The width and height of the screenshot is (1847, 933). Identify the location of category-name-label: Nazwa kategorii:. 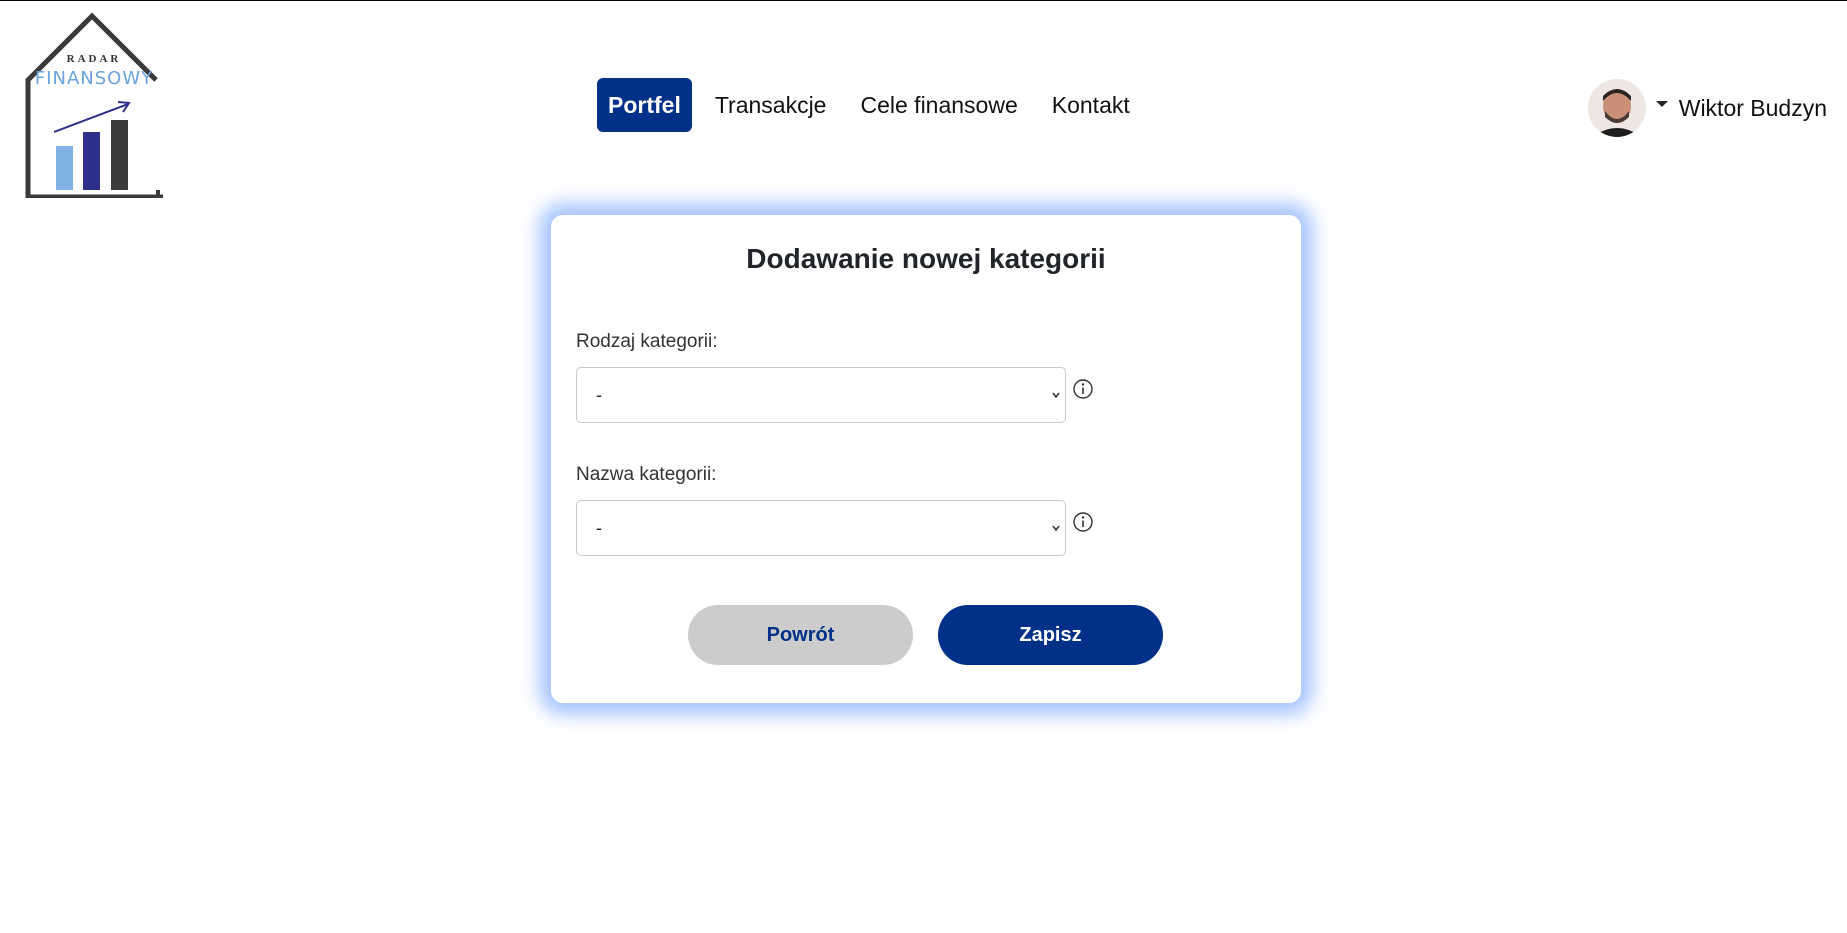
(646, 474).